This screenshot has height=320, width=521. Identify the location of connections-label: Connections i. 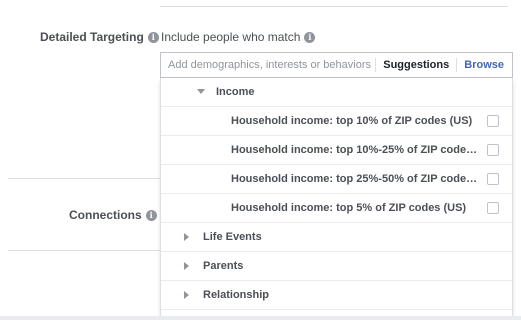
(113, 215).